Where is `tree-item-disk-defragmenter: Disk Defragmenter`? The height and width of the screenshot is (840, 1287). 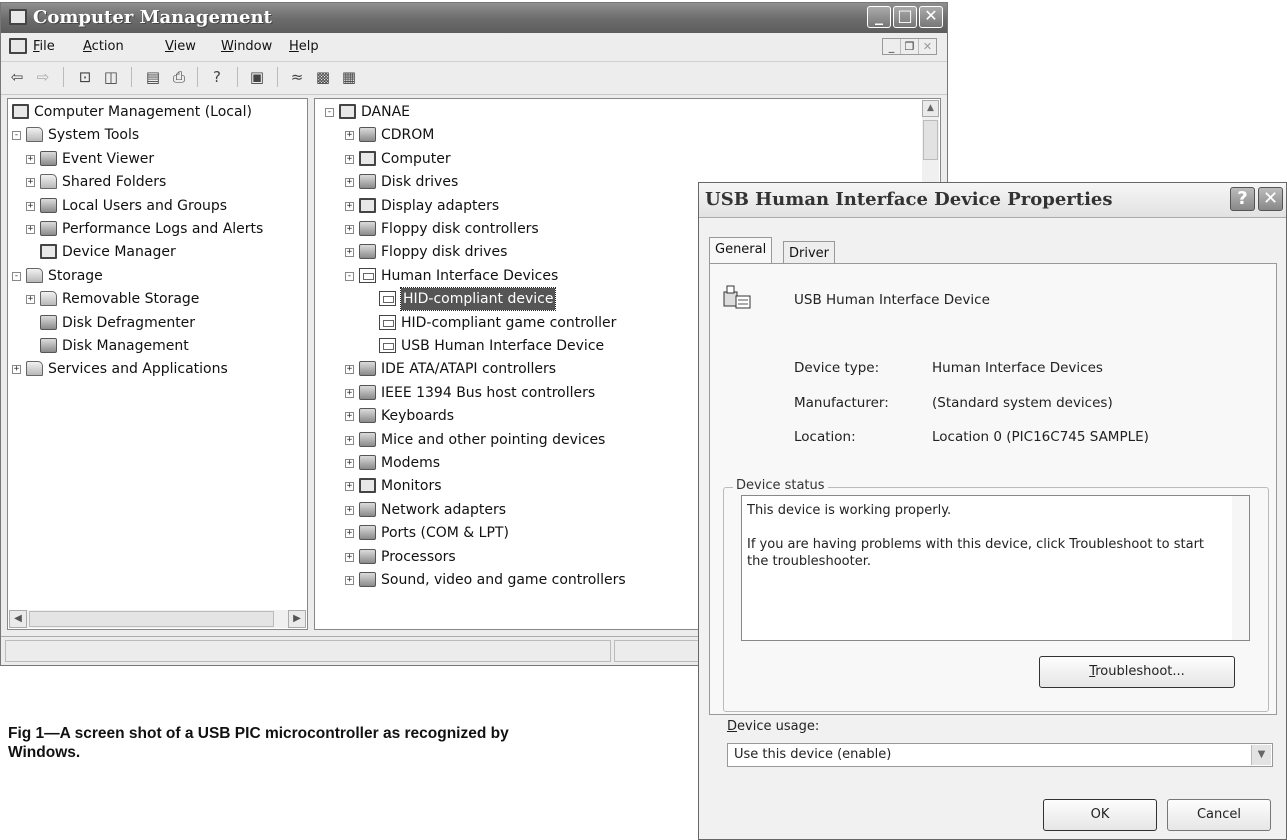
tree-item-disk-defragmenter: Disk Defragmenter is located at coordinates (157, 323).